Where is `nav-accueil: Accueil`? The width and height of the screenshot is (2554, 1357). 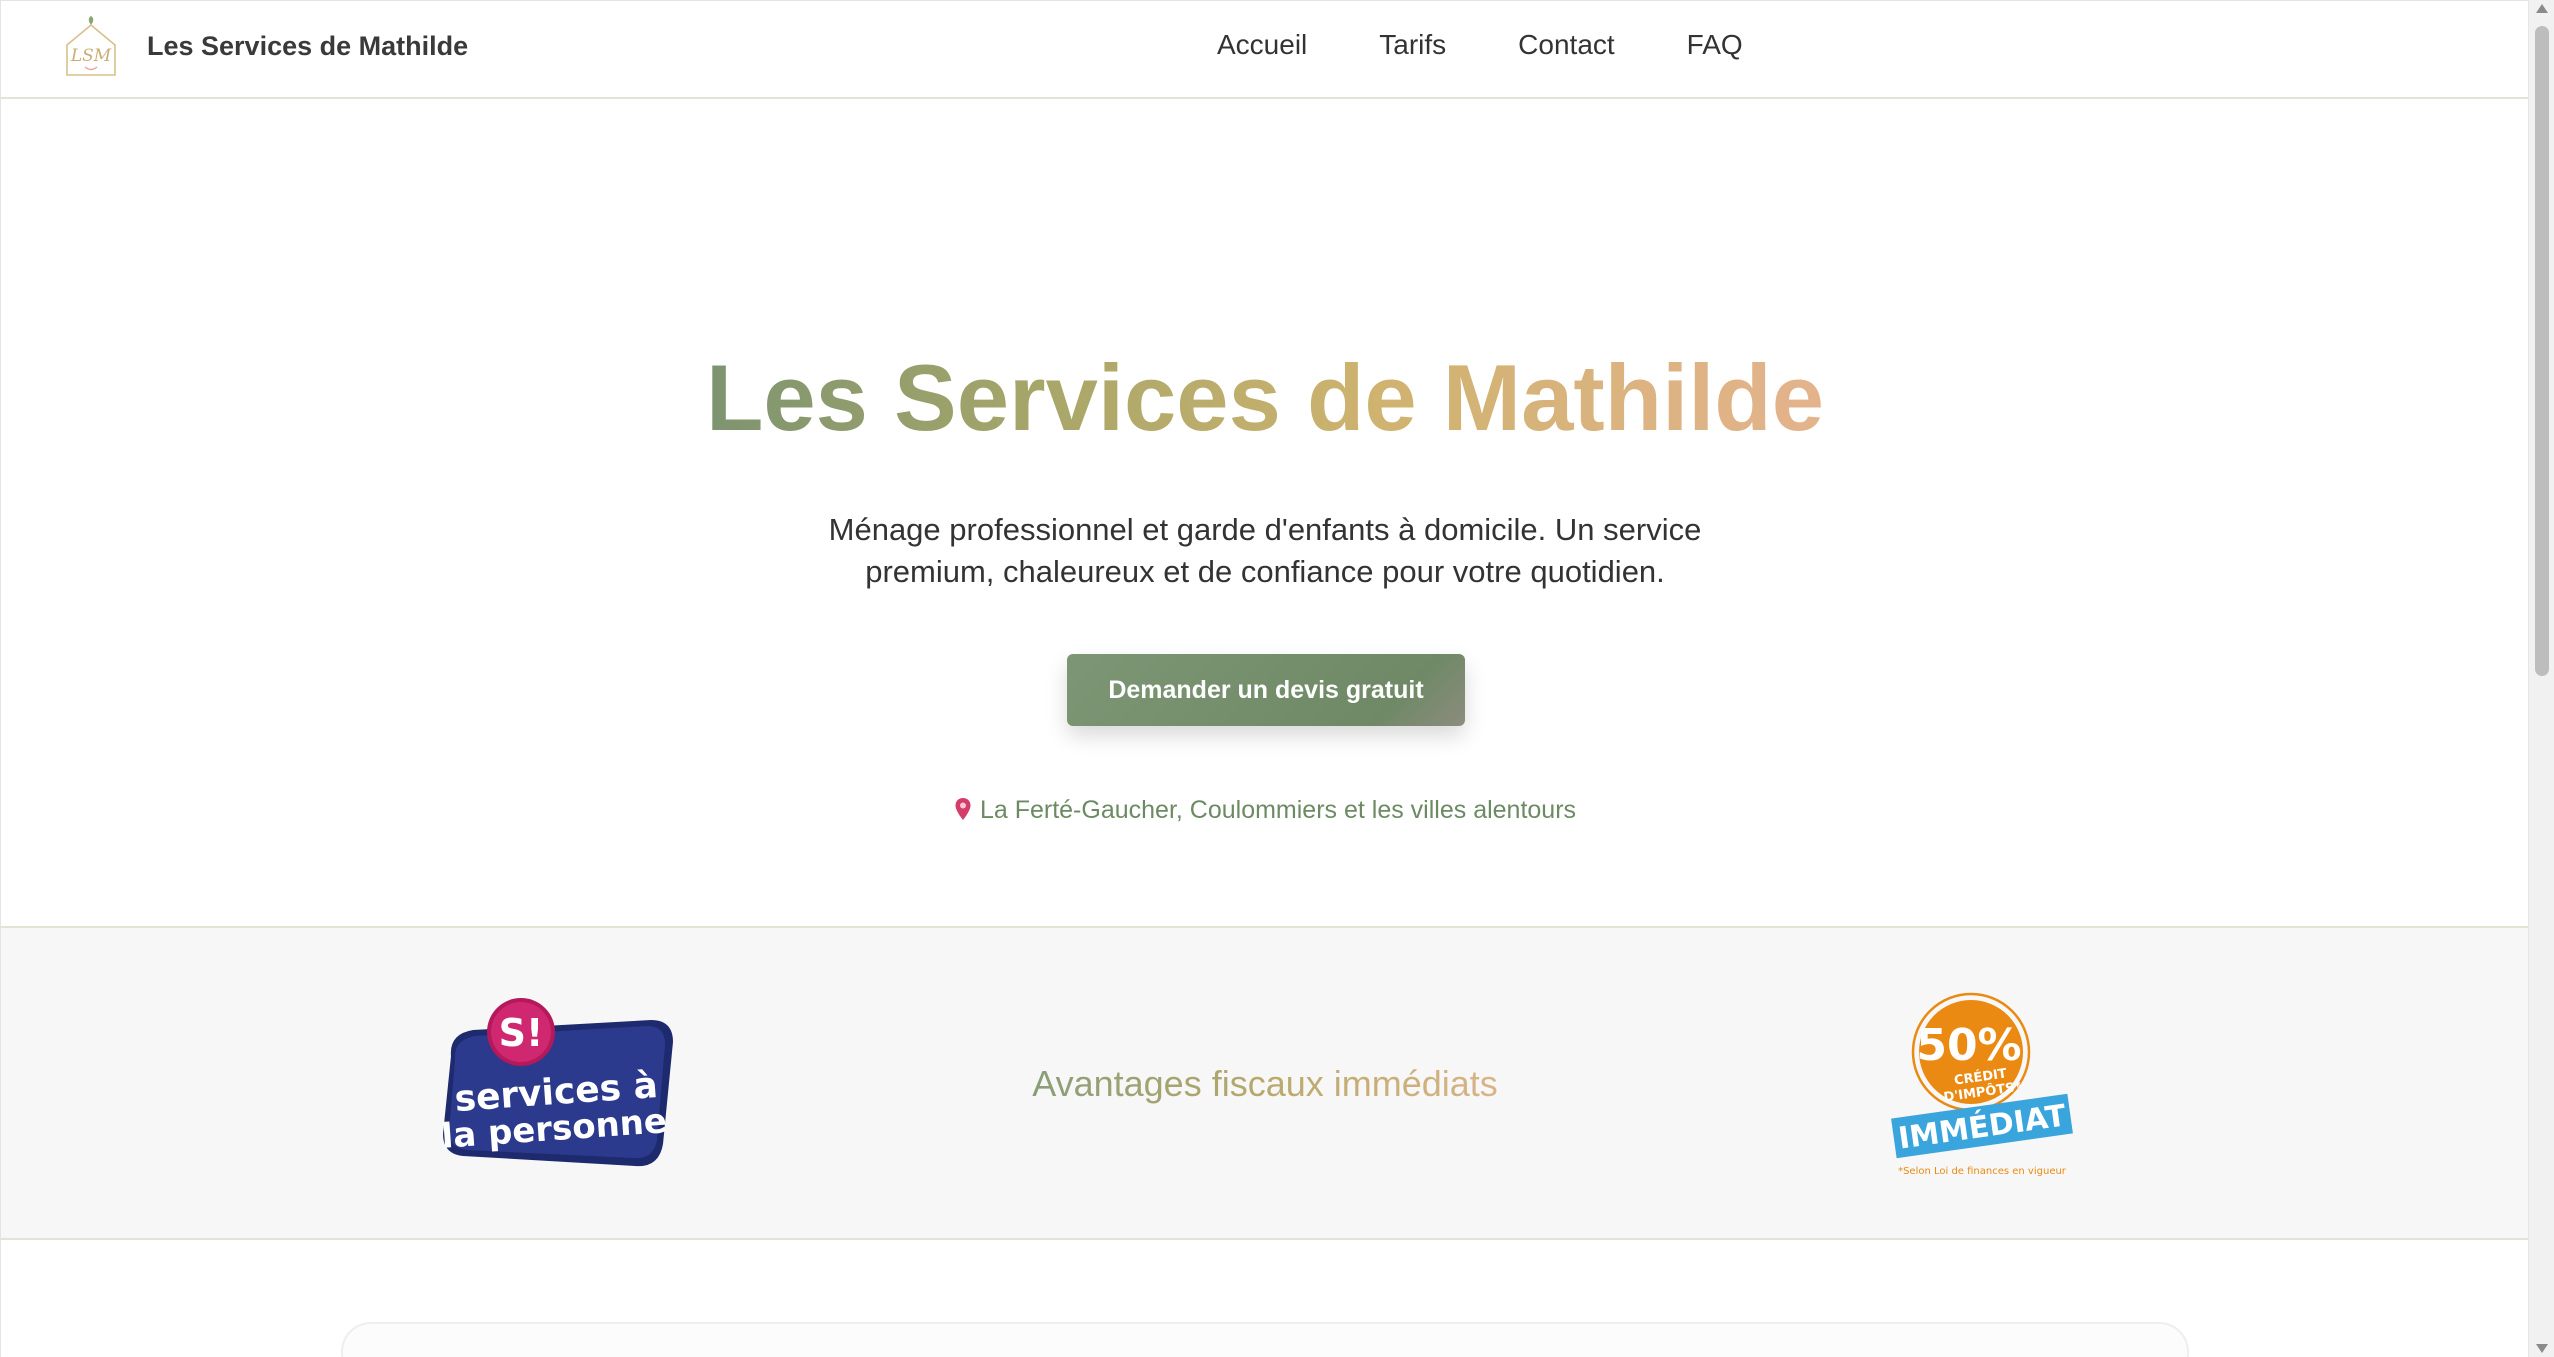
nav-accueil: Accueil is located at coordinates (1262, 45).